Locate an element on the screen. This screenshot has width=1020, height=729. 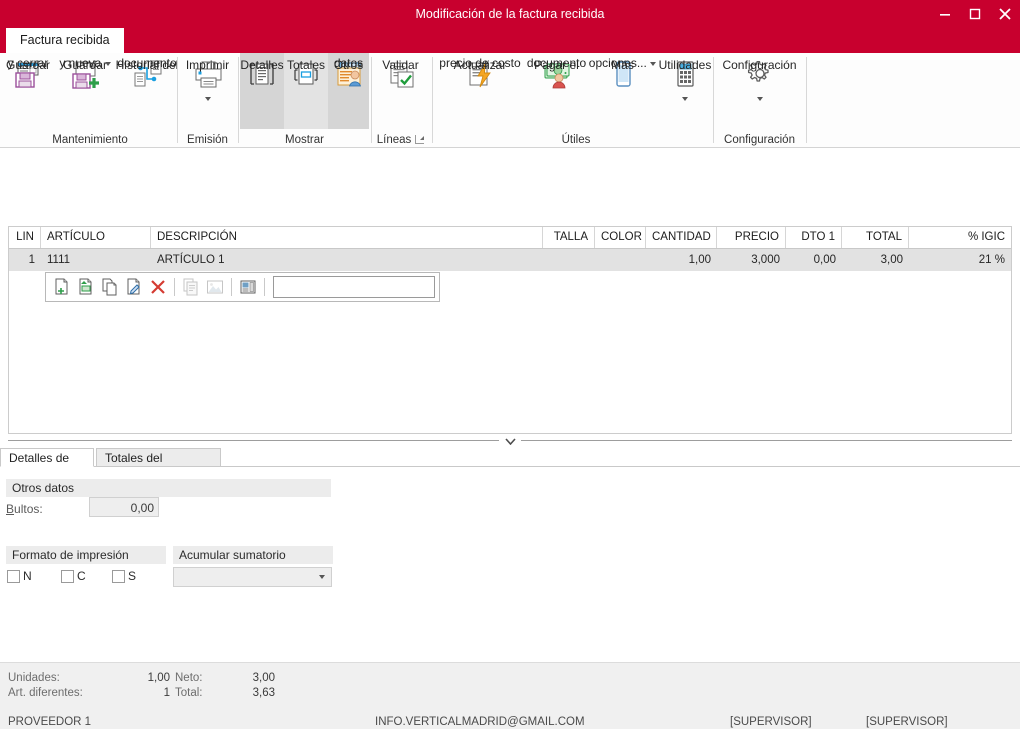
configuracion-dropdown is located at coordinates (759, 98).